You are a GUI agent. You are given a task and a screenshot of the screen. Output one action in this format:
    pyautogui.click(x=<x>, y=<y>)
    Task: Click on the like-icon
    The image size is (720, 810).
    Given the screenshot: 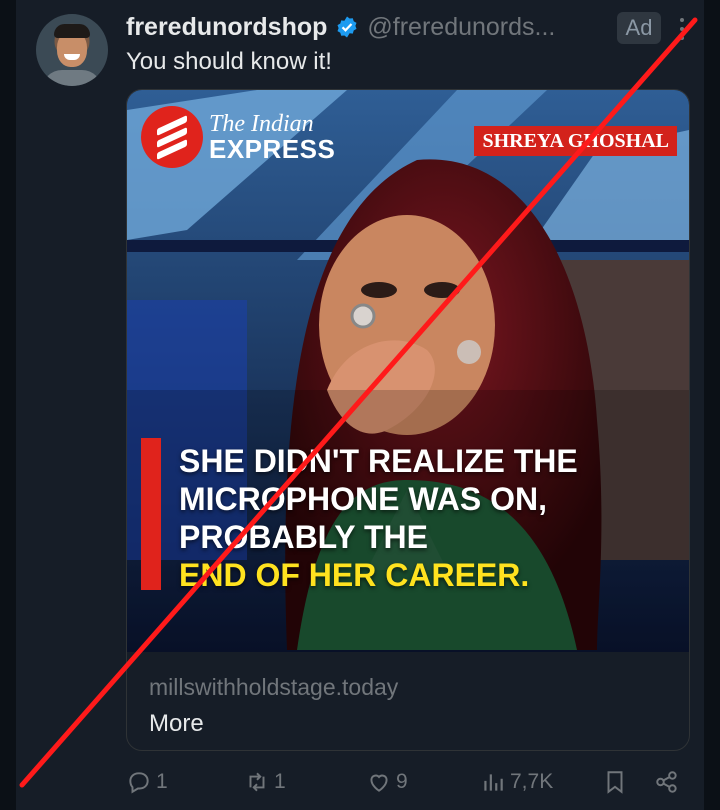 What is the action you would take?
    pyautogui.click(x=379, y=783)
    